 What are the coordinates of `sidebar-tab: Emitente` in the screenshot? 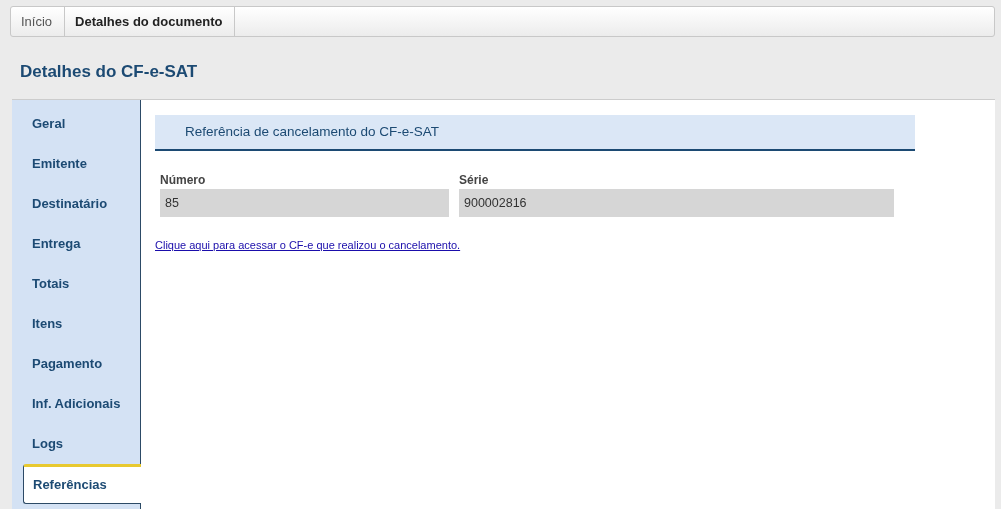 It's located at (76, 164).